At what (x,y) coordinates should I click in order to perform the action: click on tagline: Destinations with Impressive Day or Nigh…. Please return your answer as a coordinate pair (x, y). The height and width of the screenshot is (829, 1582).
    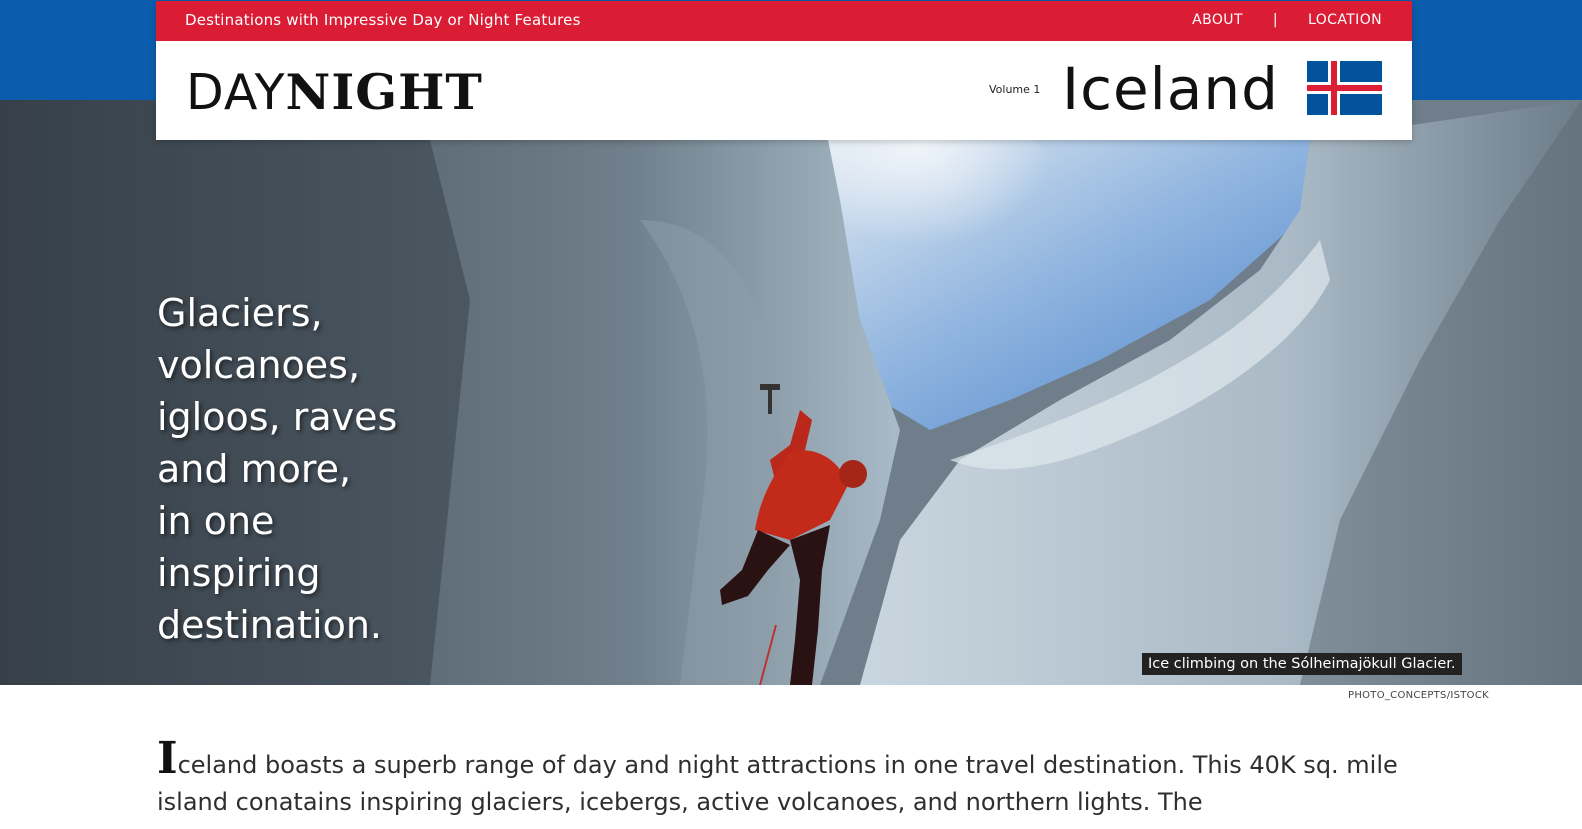
    Looking at the image, I should click on (383, 20).